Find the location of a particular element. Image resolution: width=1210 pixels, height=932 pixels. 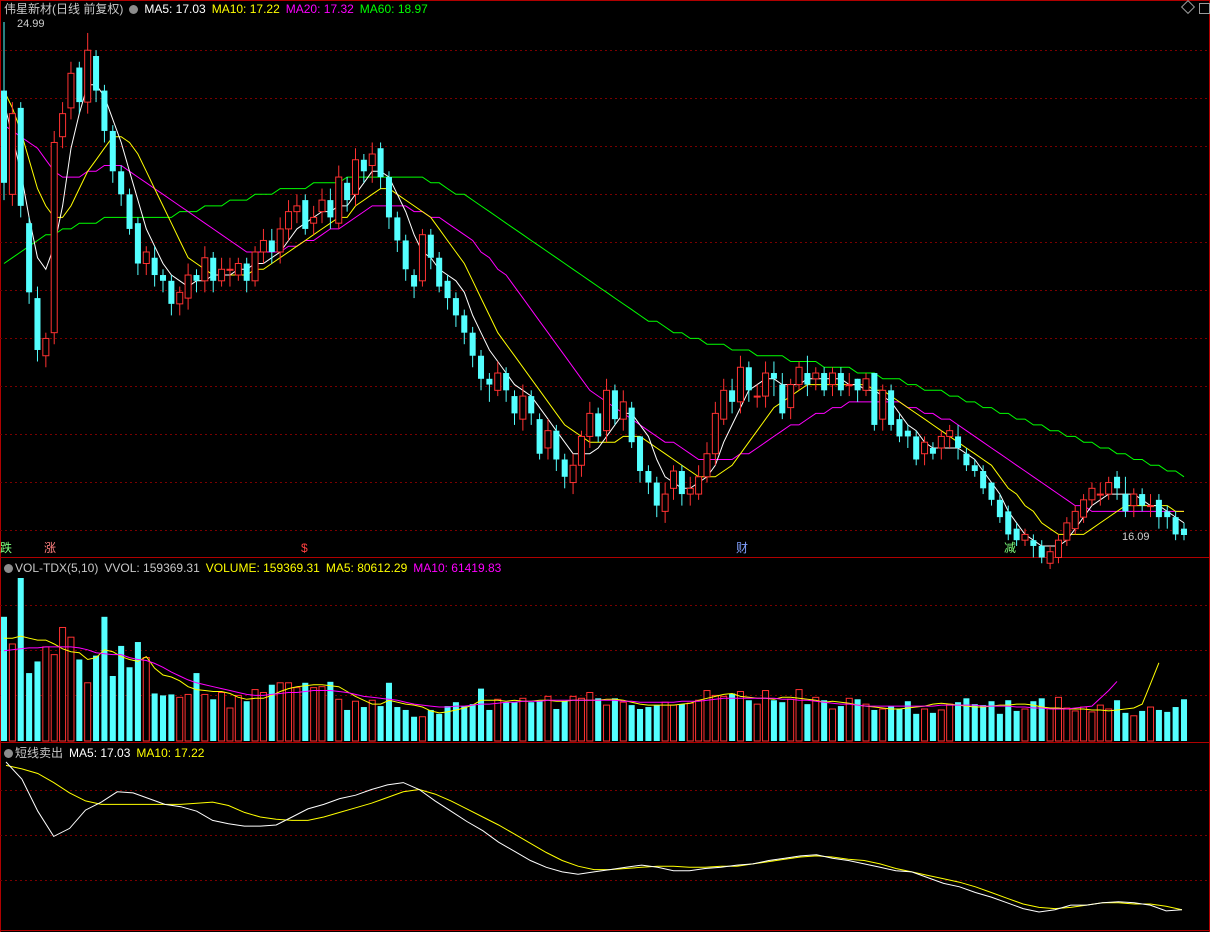

marker-dollar: $ is located at coordinates (304, 548).